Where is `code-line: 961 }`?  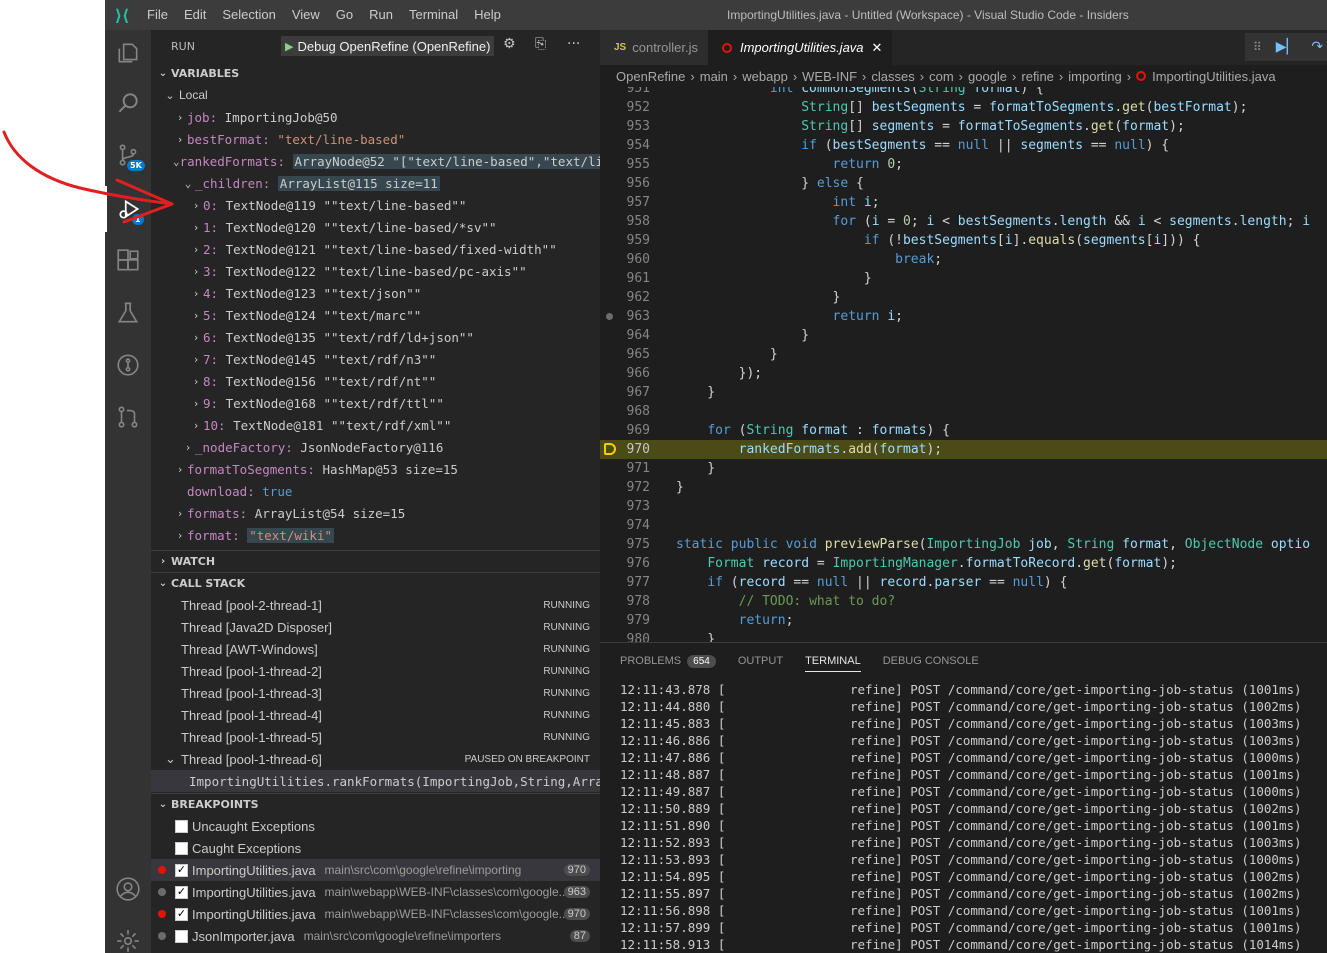
code-line: 961 } is located at coordinates (963, 278).